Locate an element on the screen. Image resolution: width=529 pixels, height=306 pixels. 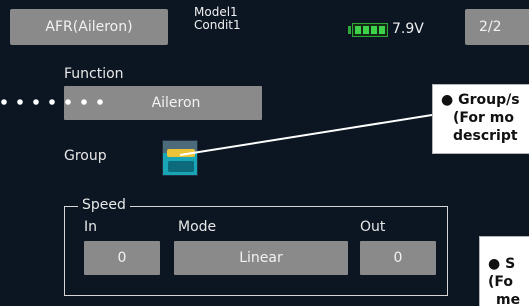
speed-mode-label: Mode is located at coordinates (197, 227).